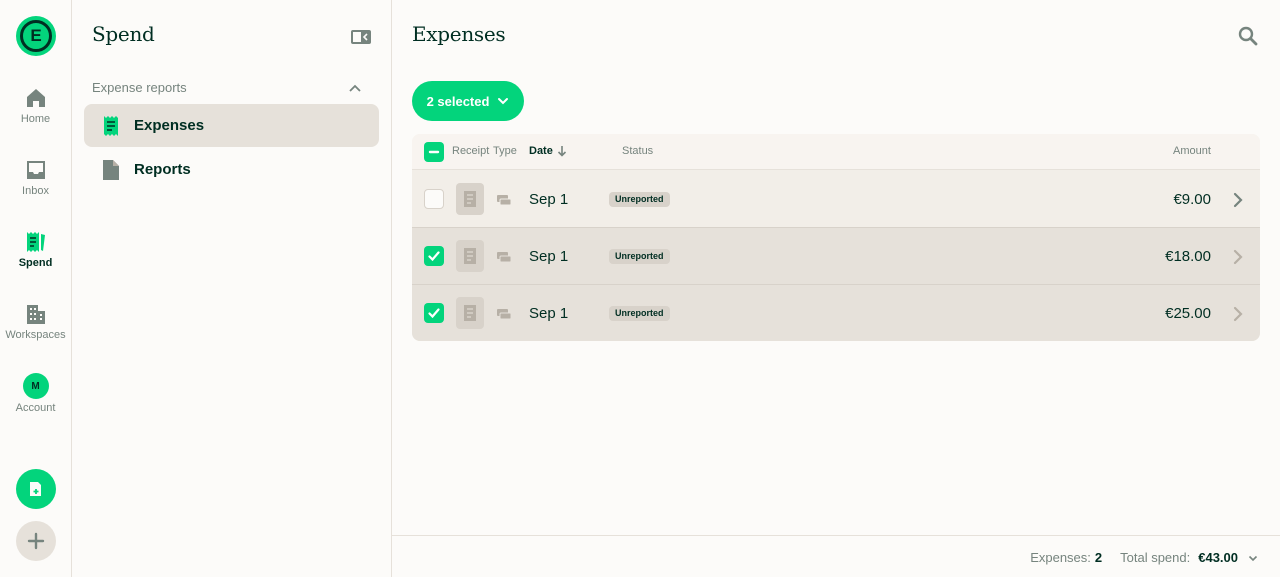 The width and height of the screenshot is (1280, 577). I want to click on total-spend-label: Total spend:, so click(1155, 557).